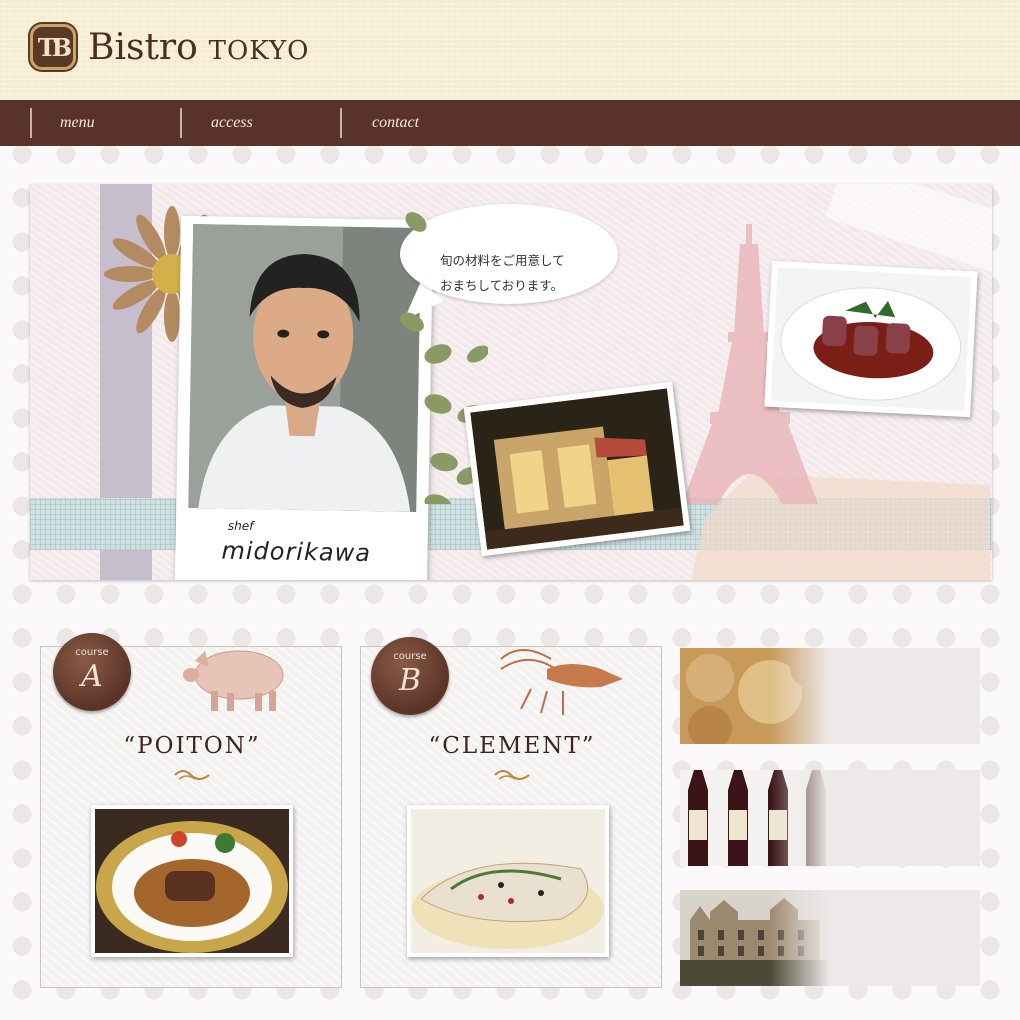 This screenshot has width=1020, height=1020. I want to click on side-banner-pastry, so click(830, 696).